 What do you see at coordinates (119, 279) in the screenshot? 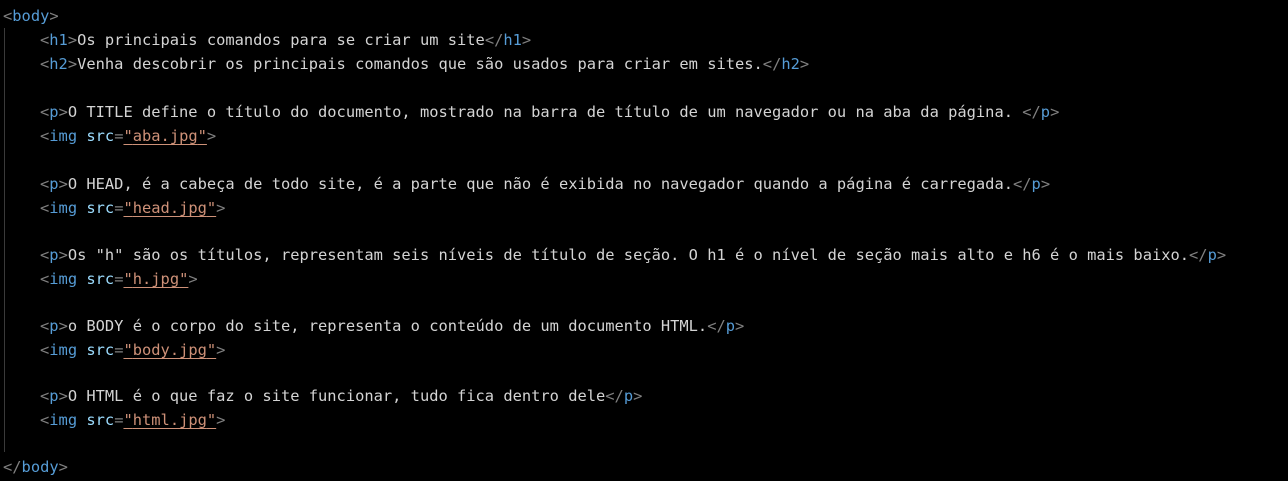
I see `code-line-img: <img src="h.jpg">` at bounding box center [119, 279].